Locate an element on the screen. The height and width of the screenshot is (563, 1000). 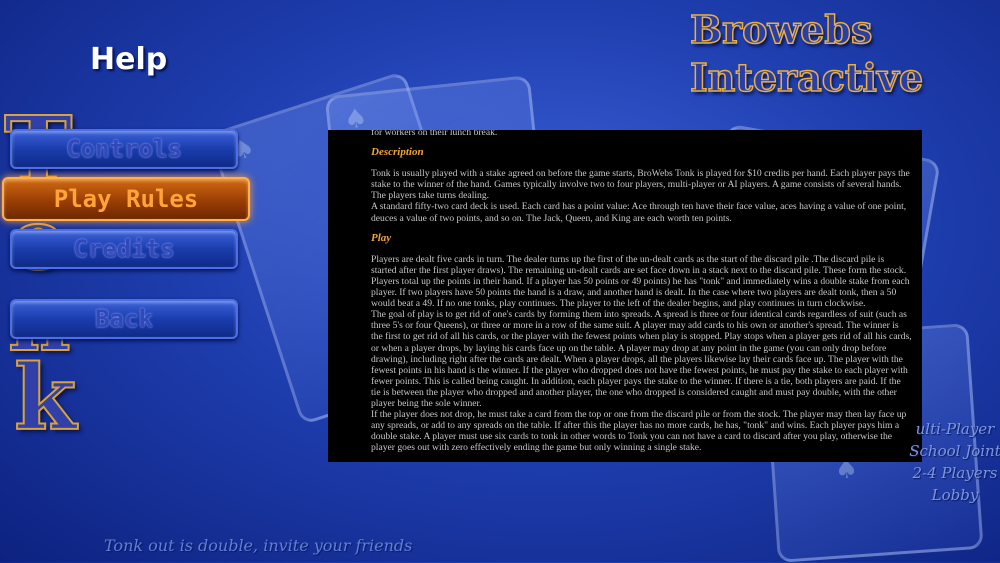
tonk-logo-letter-k: k is located at coordinates (45, 398).